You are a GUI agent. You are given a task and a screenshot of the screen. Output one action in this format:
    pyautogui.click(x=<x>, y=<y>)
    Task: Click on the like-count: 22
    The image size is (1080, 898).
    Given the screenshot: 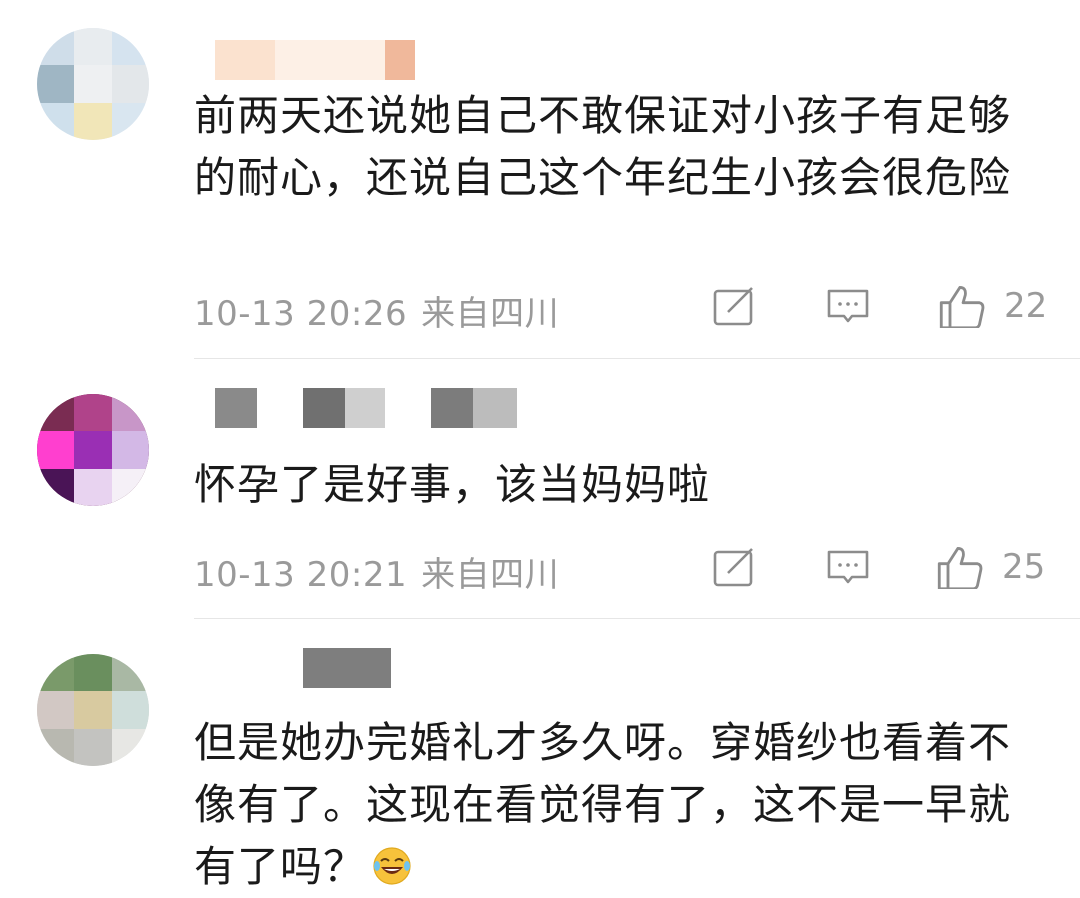 What is the action you would take?
    pyautogui.click(x=1026, y=306)
    